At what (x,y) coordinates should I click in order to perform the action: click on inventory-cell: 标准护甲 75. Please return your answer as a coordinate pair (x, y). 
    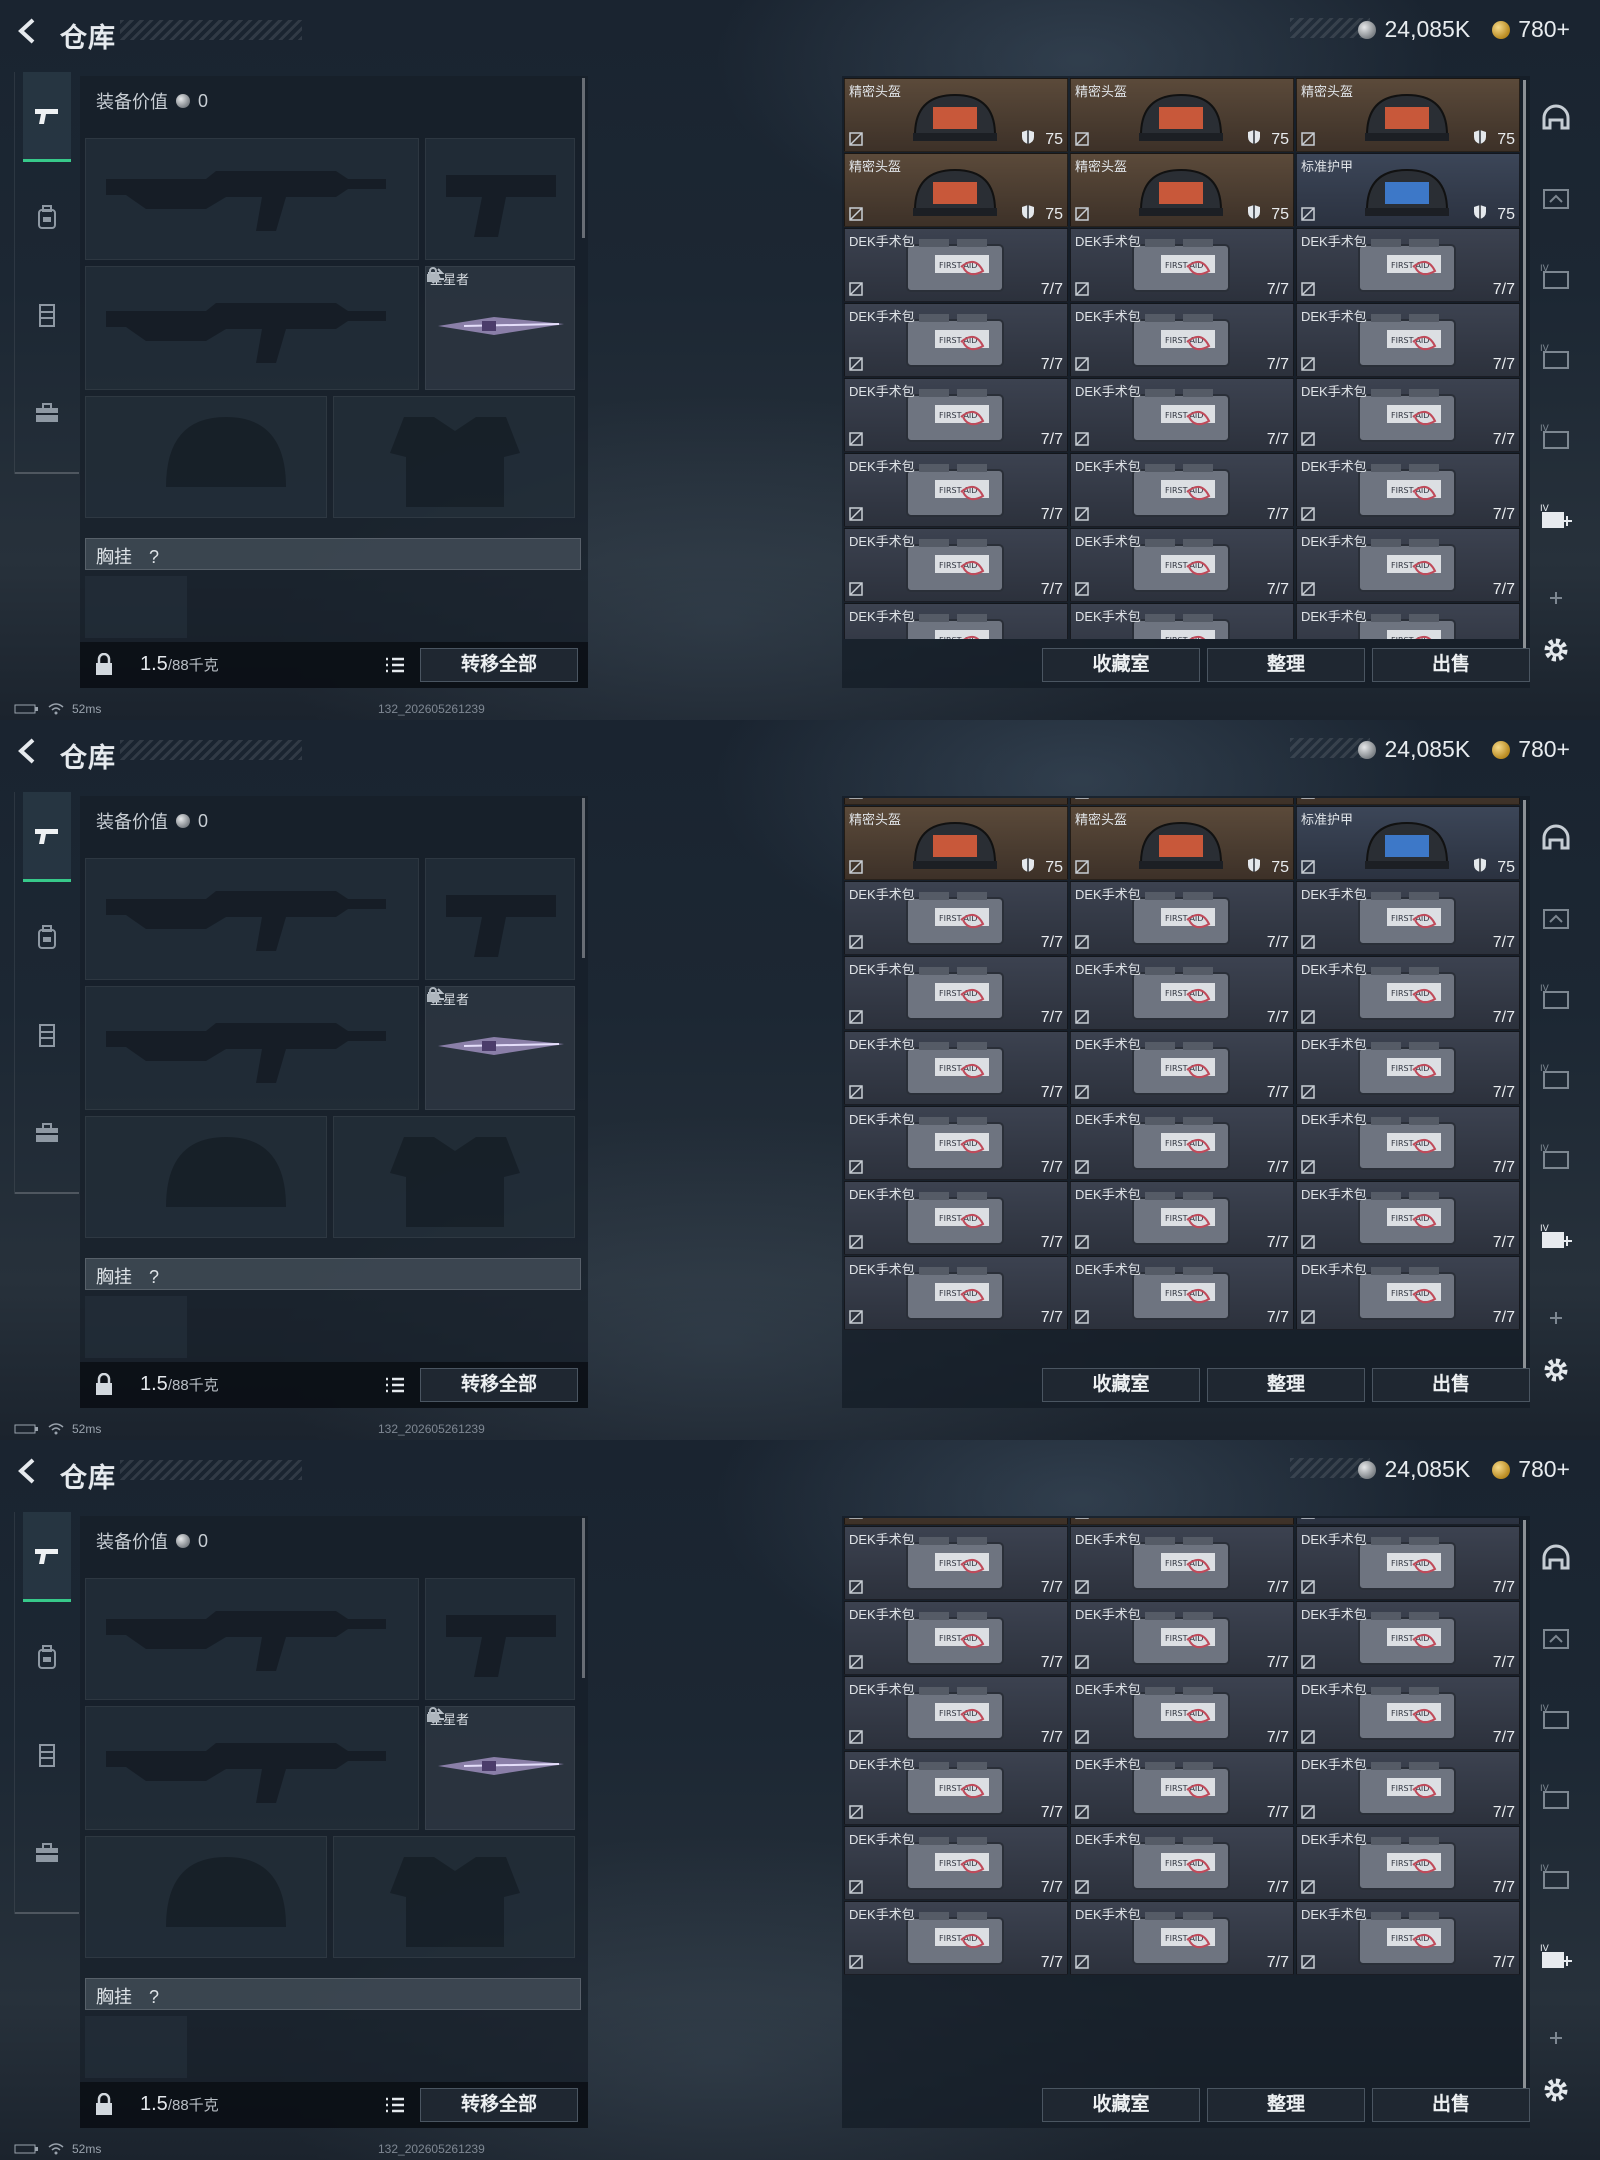
    Looking at the image, I should click on (1408, 842).